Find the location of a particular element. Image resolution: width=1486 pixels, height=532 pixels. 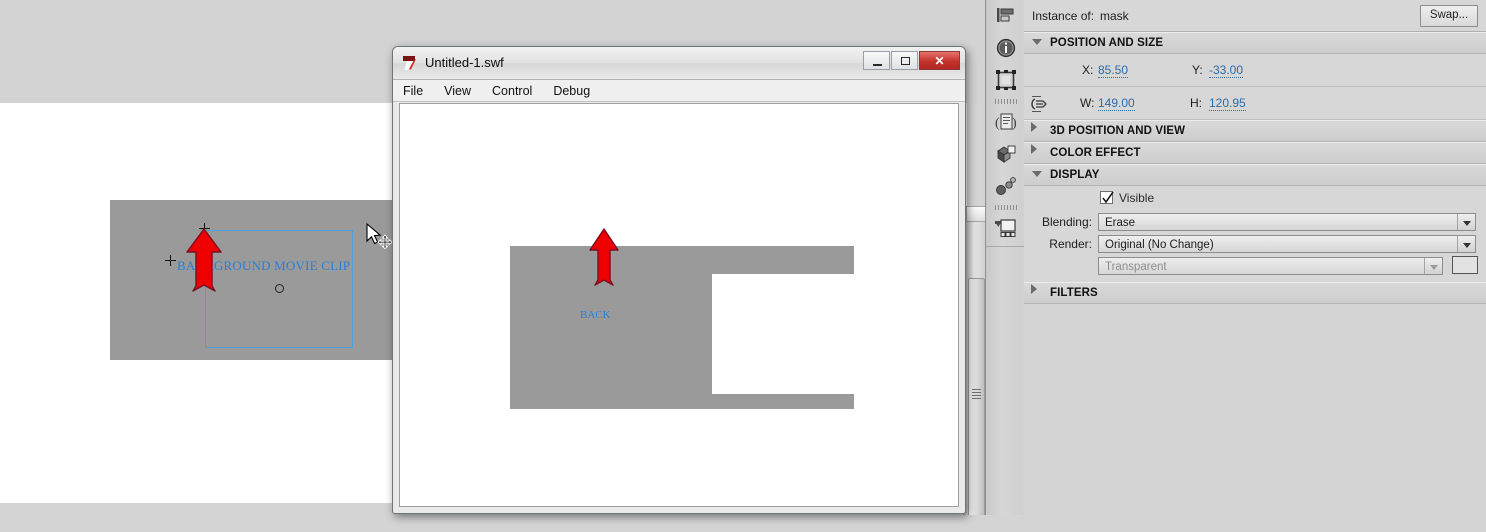

actions-panel-icon: ( ) is located at coordinates (1005, 122).